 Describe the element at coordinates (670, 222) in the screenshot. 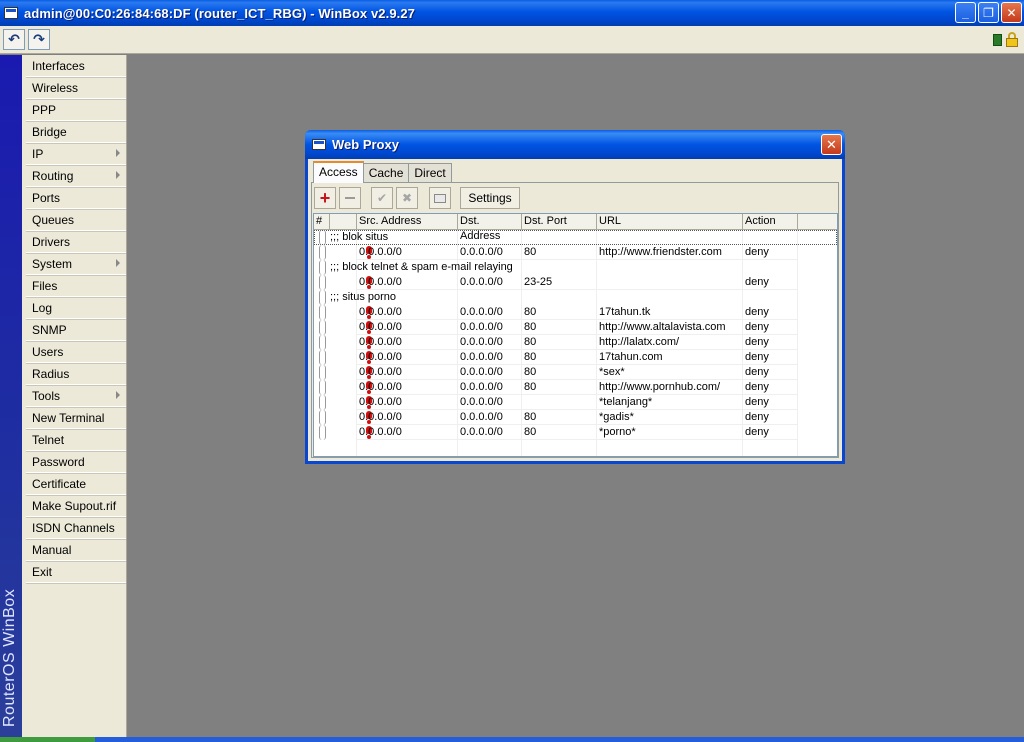

I see `column-header: URL` at that location.